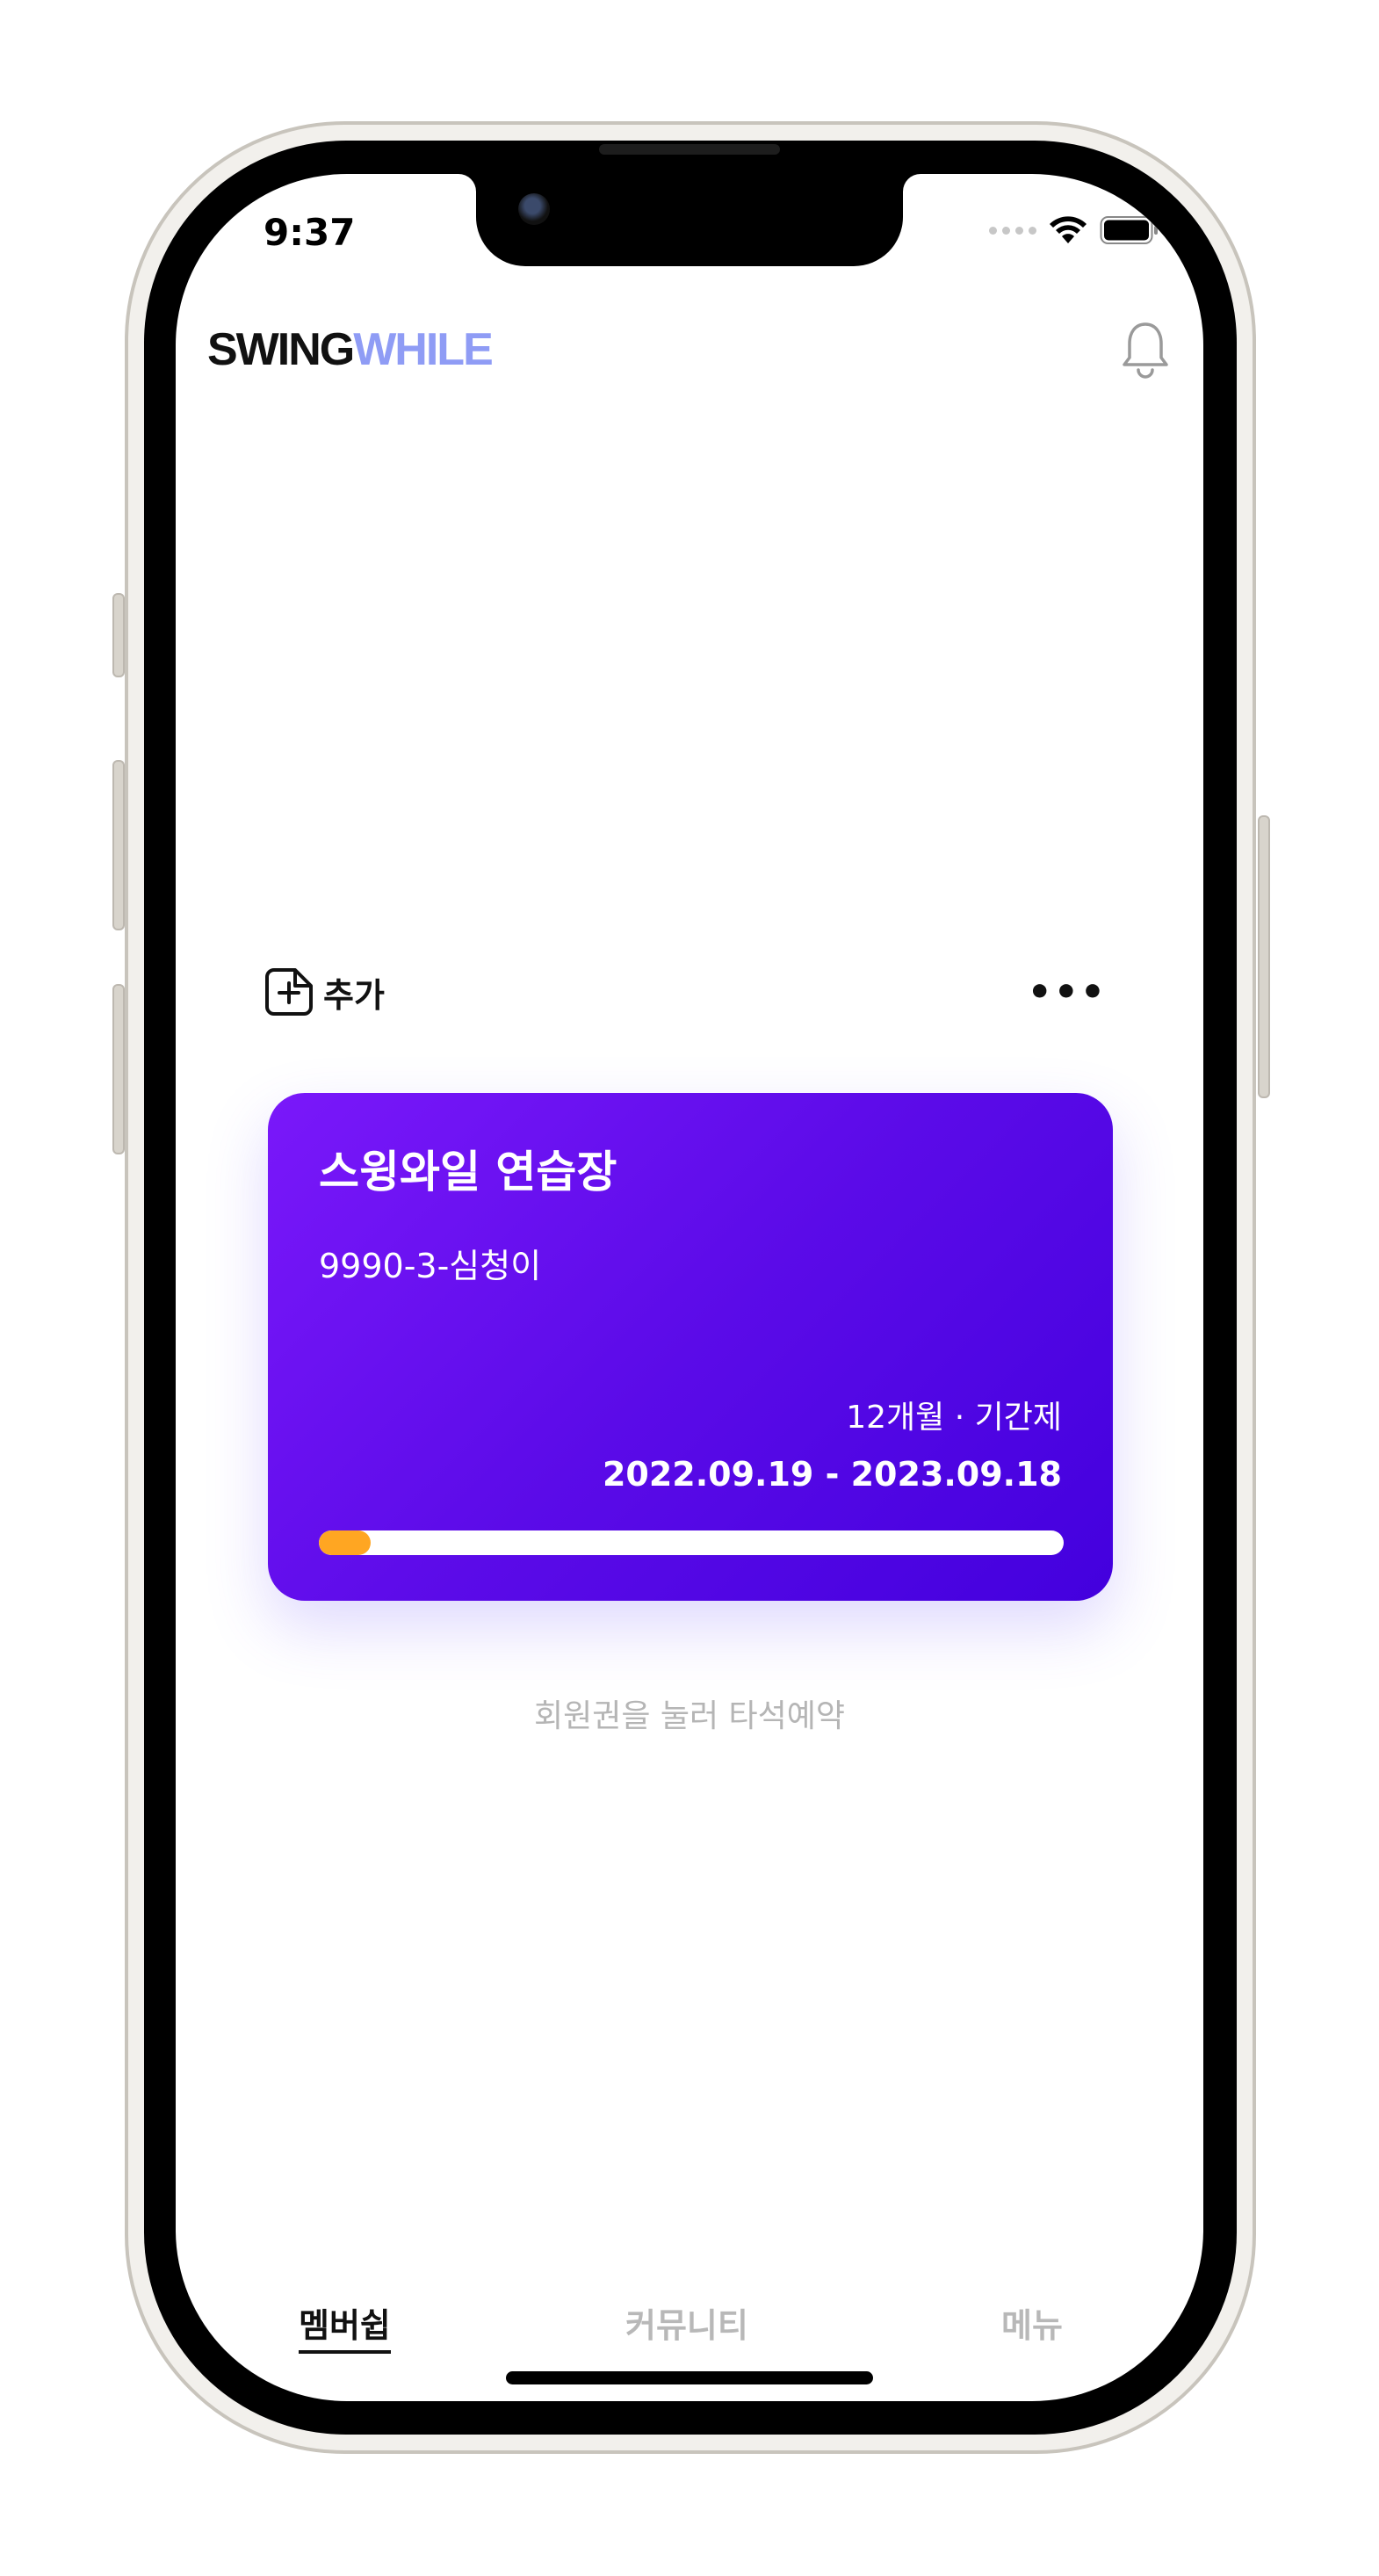  I want to click on side-button-right, so click(1264, 956).